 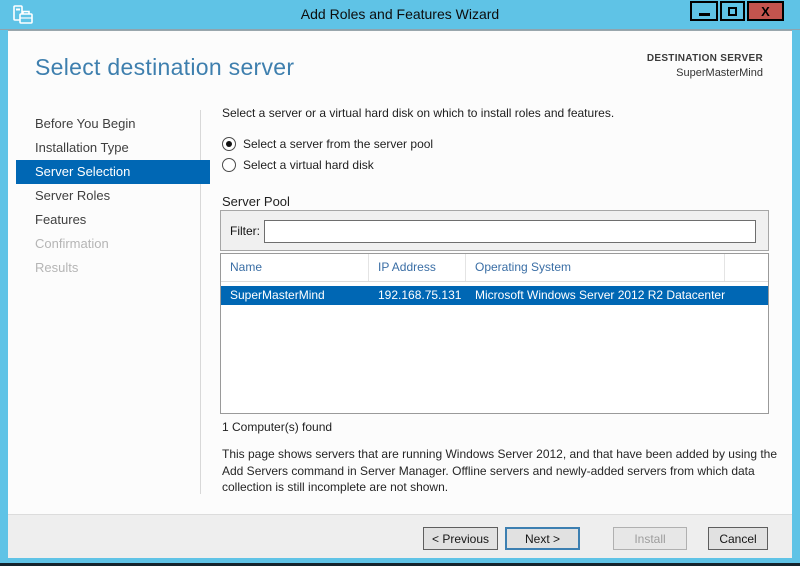 I want to click on install-button: Install, so click(x=650, y=538).